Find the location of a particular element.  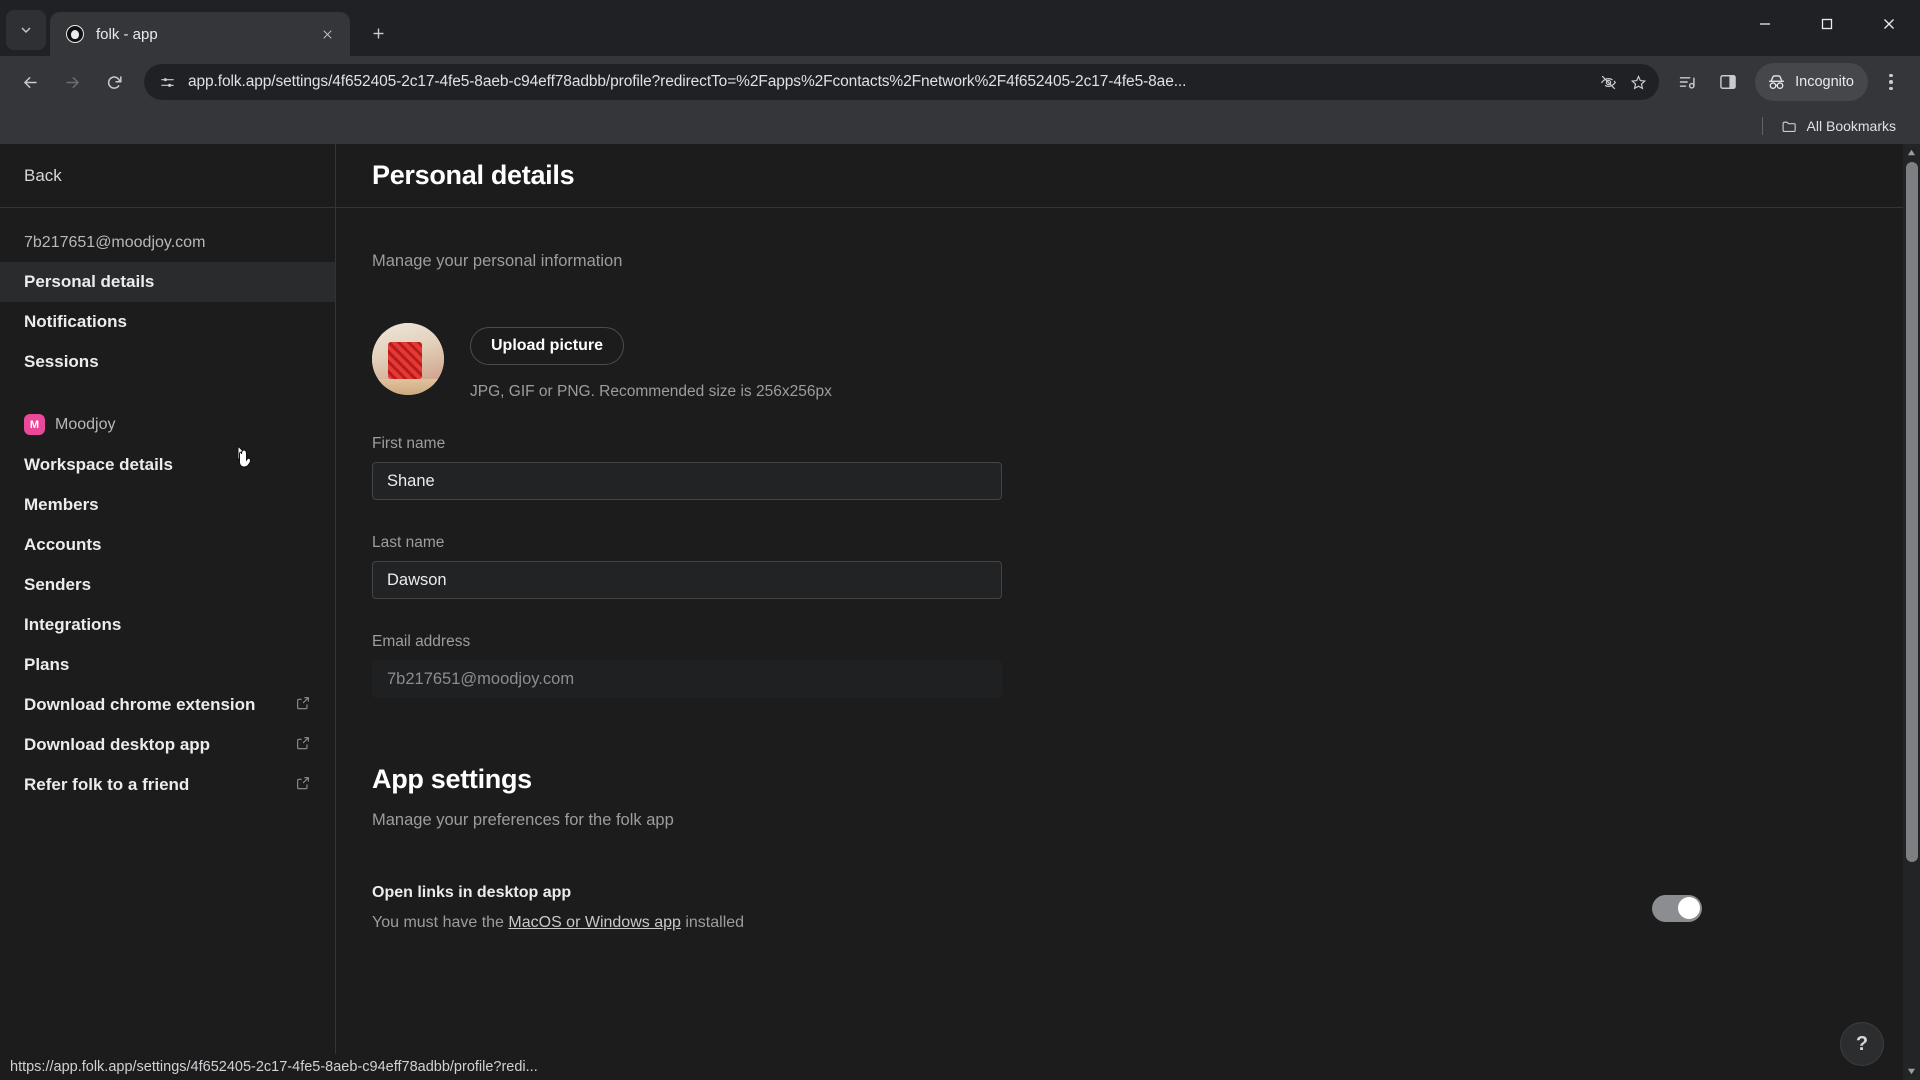

last-name-label: Last name is located at coordinates (408, 542).